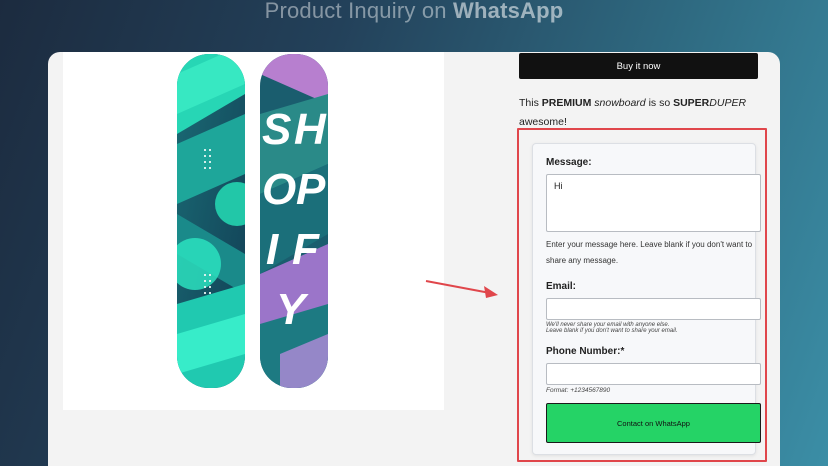 The width and height of the screenshot is (828, 466). What do you see at coordinates (311, 189) in the screenshot?
I see `board-letter-p: P` at bounding box center [311, 189].